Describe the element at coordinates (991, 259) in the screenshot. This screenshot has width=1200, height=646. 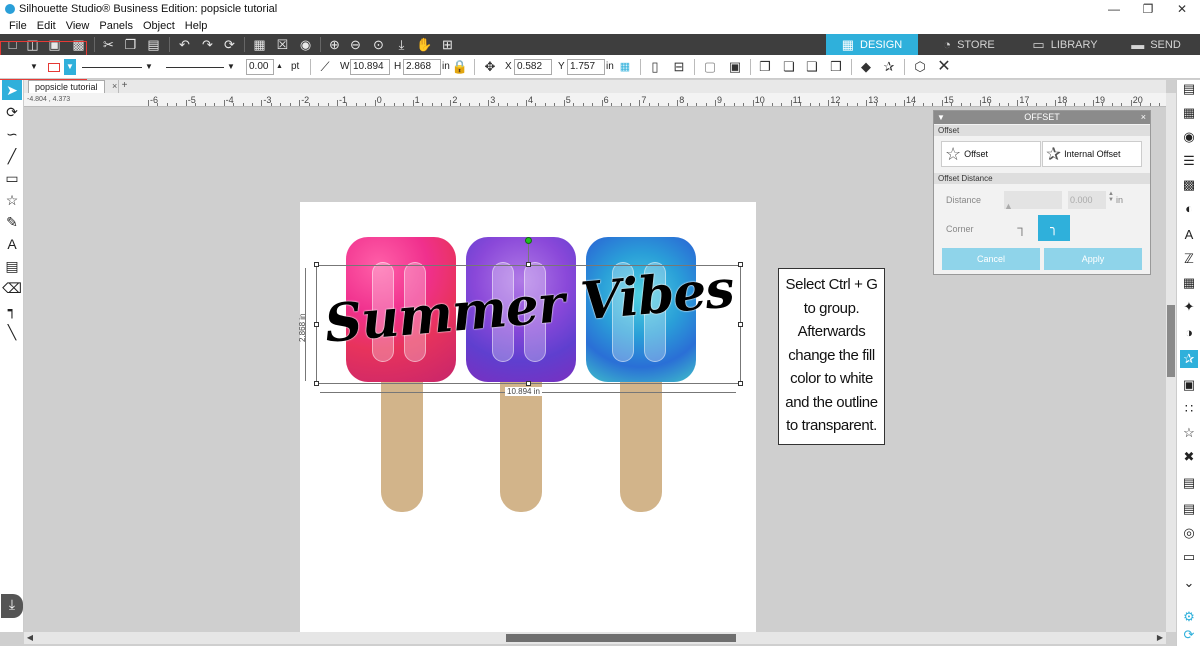
I see `cancel-button: Cancel` at that location.